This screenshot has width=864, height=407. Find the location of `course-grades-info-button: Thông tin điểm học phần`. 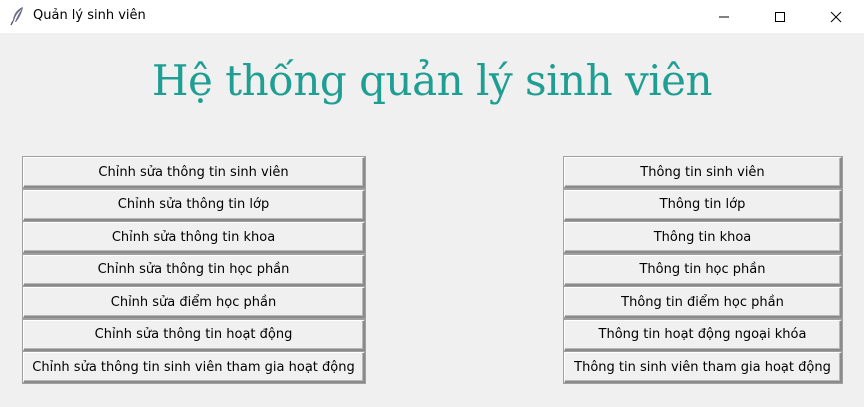

course-grades-info-button: Thông tin điểm học phần is located at coordinates (703, 302).